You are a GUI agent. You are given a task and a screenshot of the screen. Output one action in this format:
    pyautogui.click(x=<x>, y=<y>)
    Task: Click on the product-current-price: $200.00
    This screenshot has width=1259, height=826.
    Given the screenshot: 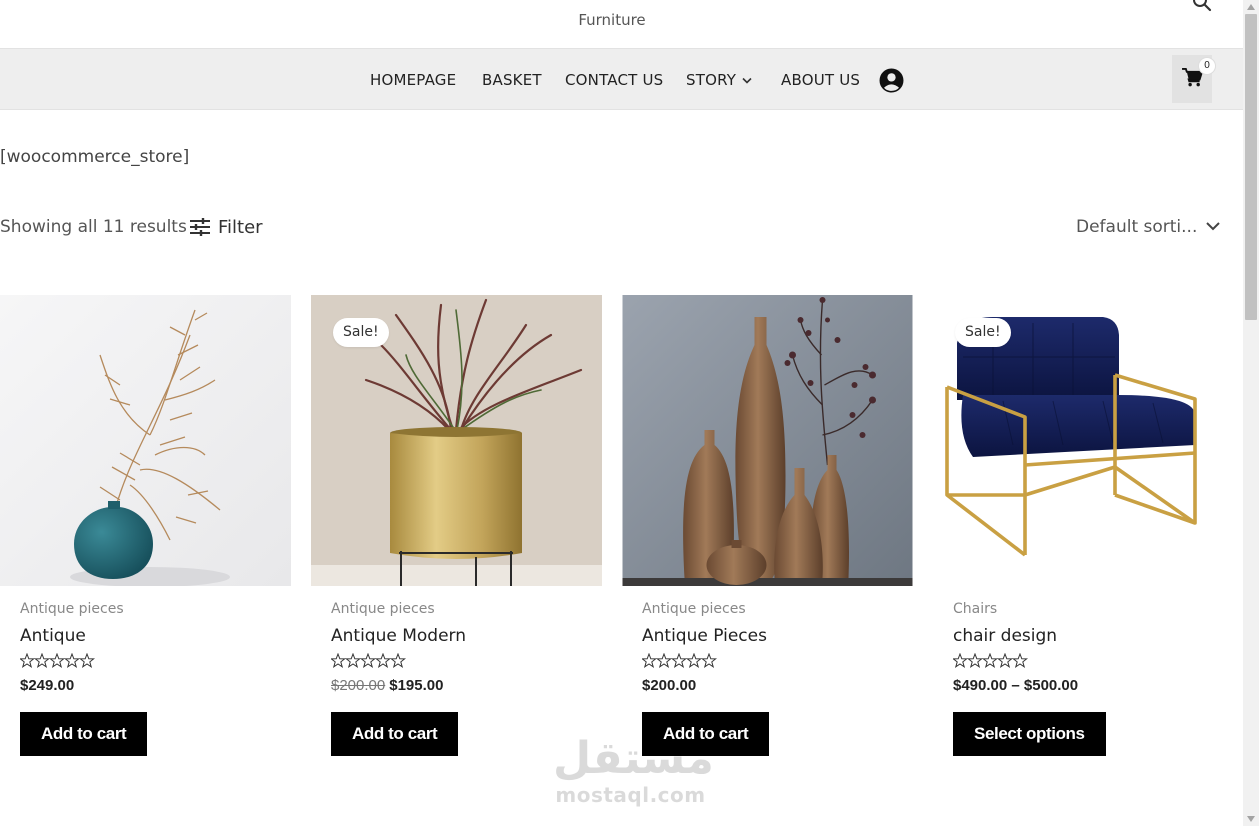 What is the action you would take?
    pyautogui.click(x=669, y=685)
    